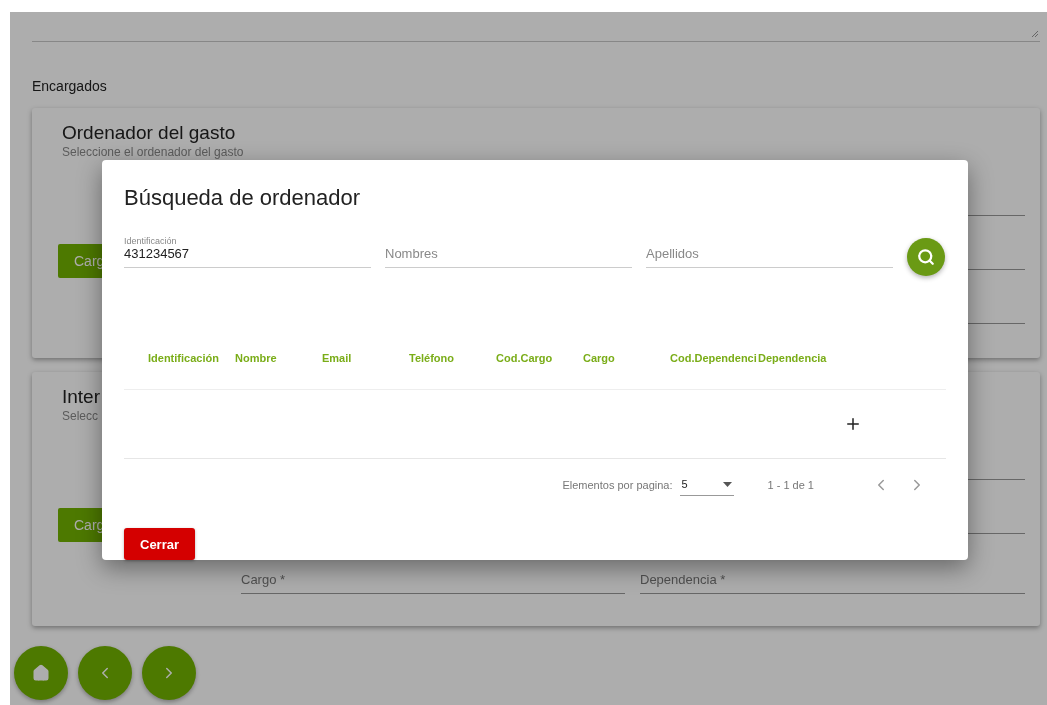 The image size is (1047, 705). What do you see at coordinates (337, 357) in the screenshot?
I see `column-header: Email` at bounding box center [337, 357].